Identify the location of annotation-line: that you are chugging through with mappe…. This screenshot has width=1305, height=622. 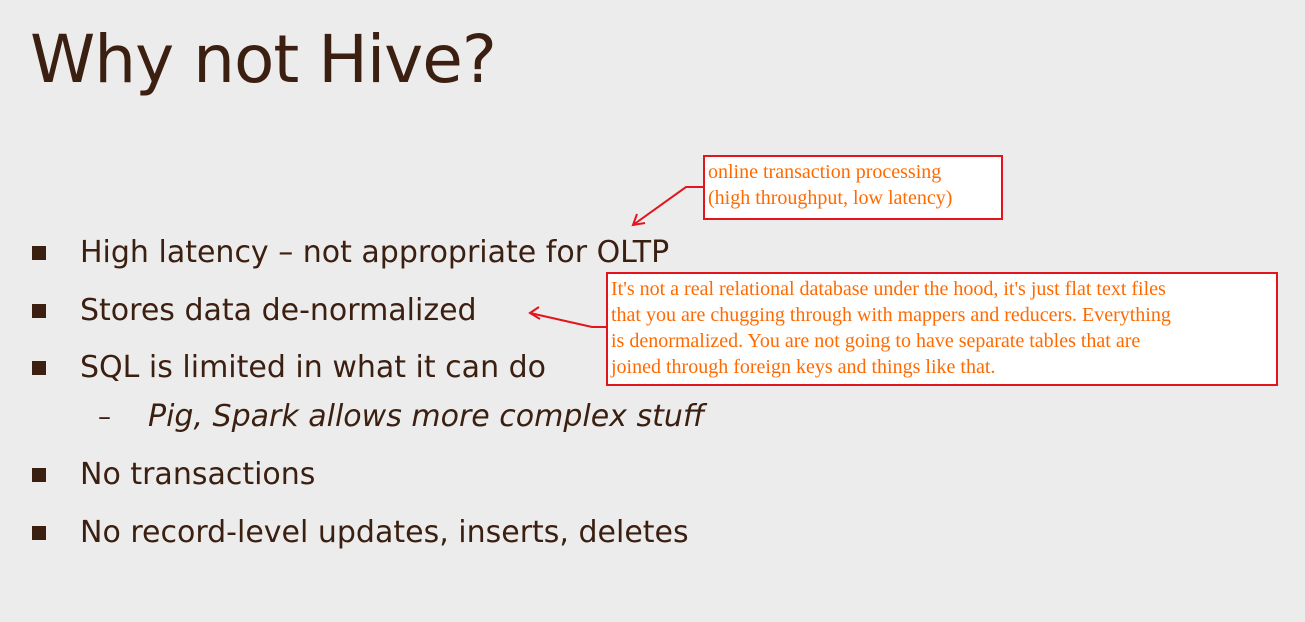
(891, 315).